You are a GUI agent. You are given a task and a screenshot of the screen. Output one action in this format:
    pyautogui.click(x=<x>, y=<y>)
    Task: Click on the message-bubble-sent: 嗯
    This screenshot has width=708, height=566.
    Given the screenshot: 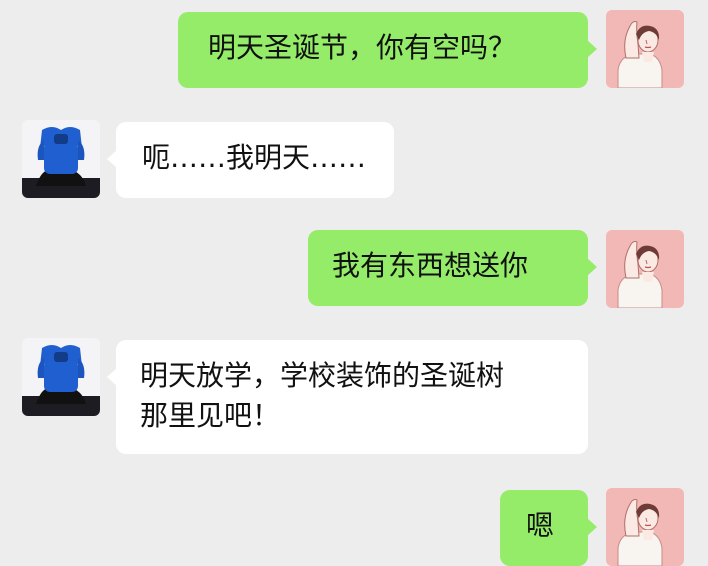 What is the action you would take?
    pyautogui.click(x=548, y=528)
    